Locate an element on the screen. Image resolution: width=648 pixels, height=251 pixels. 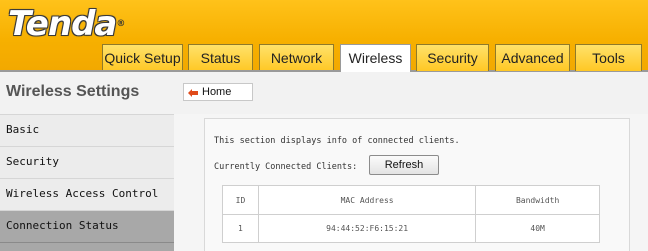
tab-label: Security is located at coordinates (452, 58).